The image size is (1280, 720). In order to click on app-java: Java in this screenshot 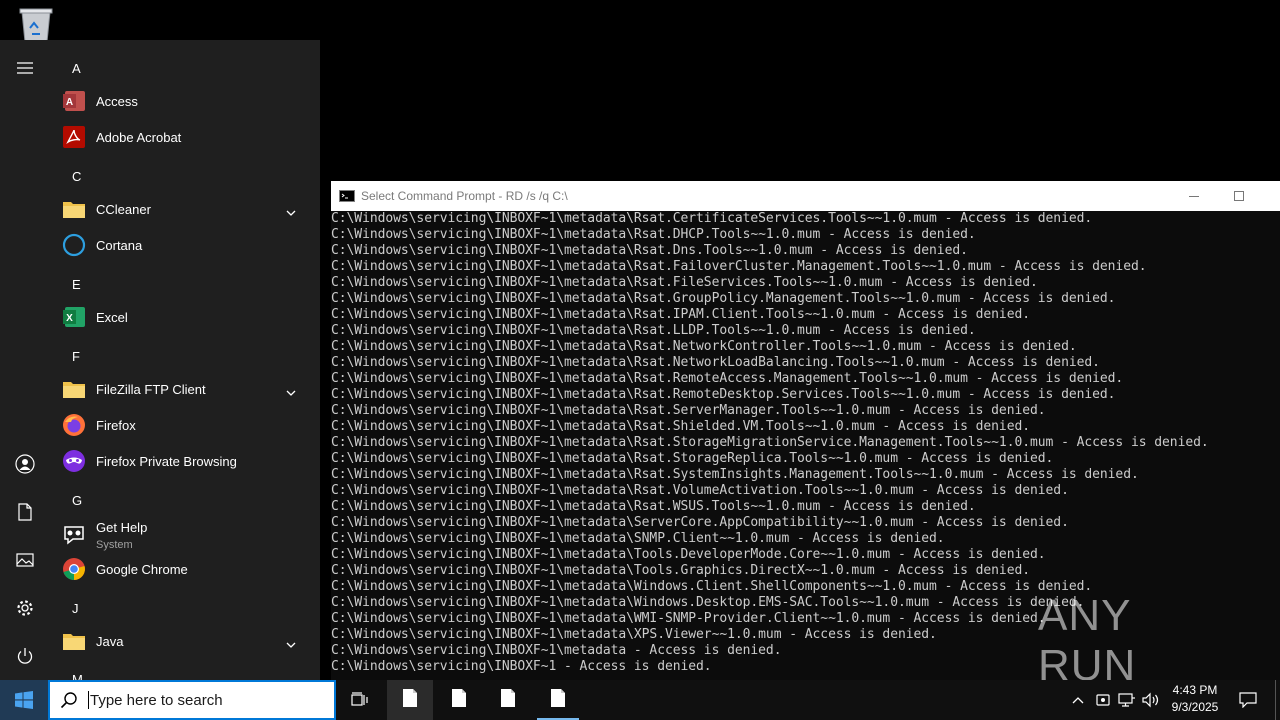, I will do `click(185, 641)`.